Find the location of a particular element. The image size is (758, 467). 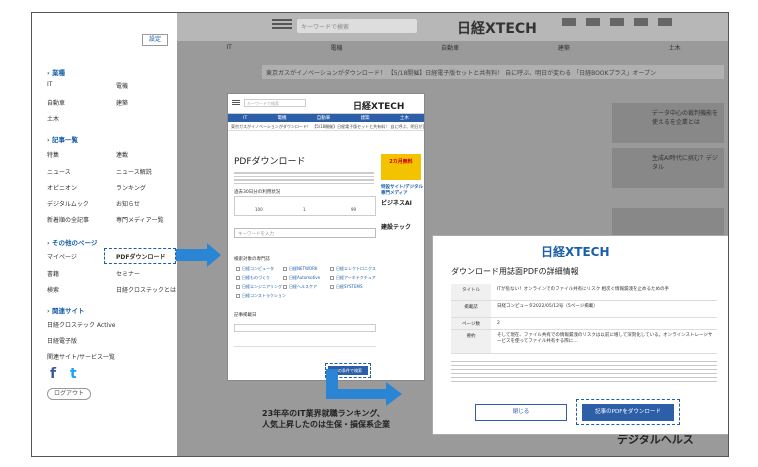

arrows is located at coordinates (289, 324).